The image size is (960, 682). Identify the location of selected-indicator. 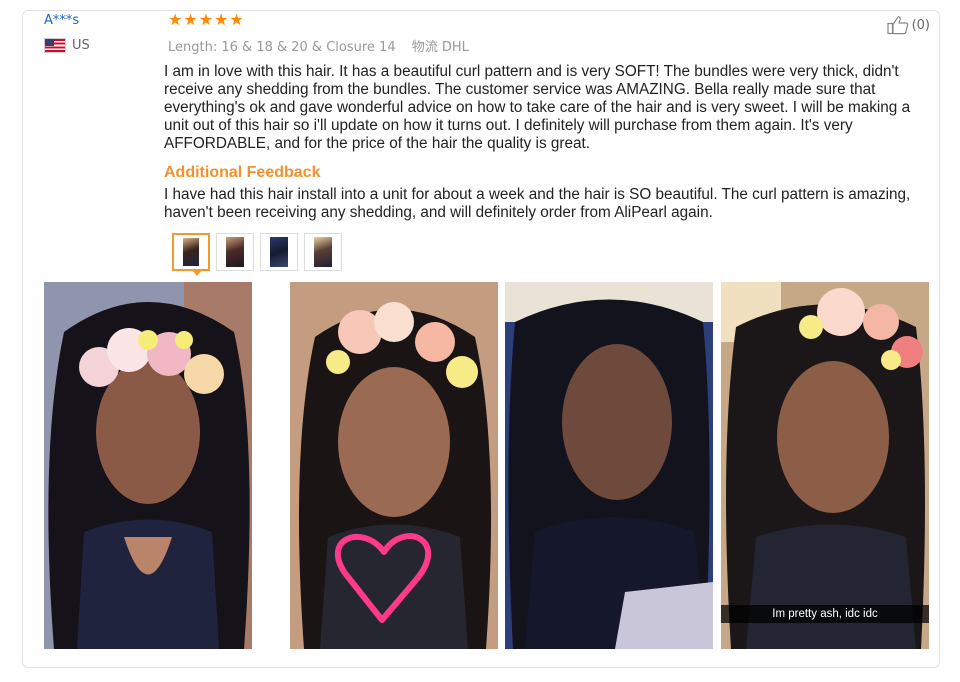
(197, 273).